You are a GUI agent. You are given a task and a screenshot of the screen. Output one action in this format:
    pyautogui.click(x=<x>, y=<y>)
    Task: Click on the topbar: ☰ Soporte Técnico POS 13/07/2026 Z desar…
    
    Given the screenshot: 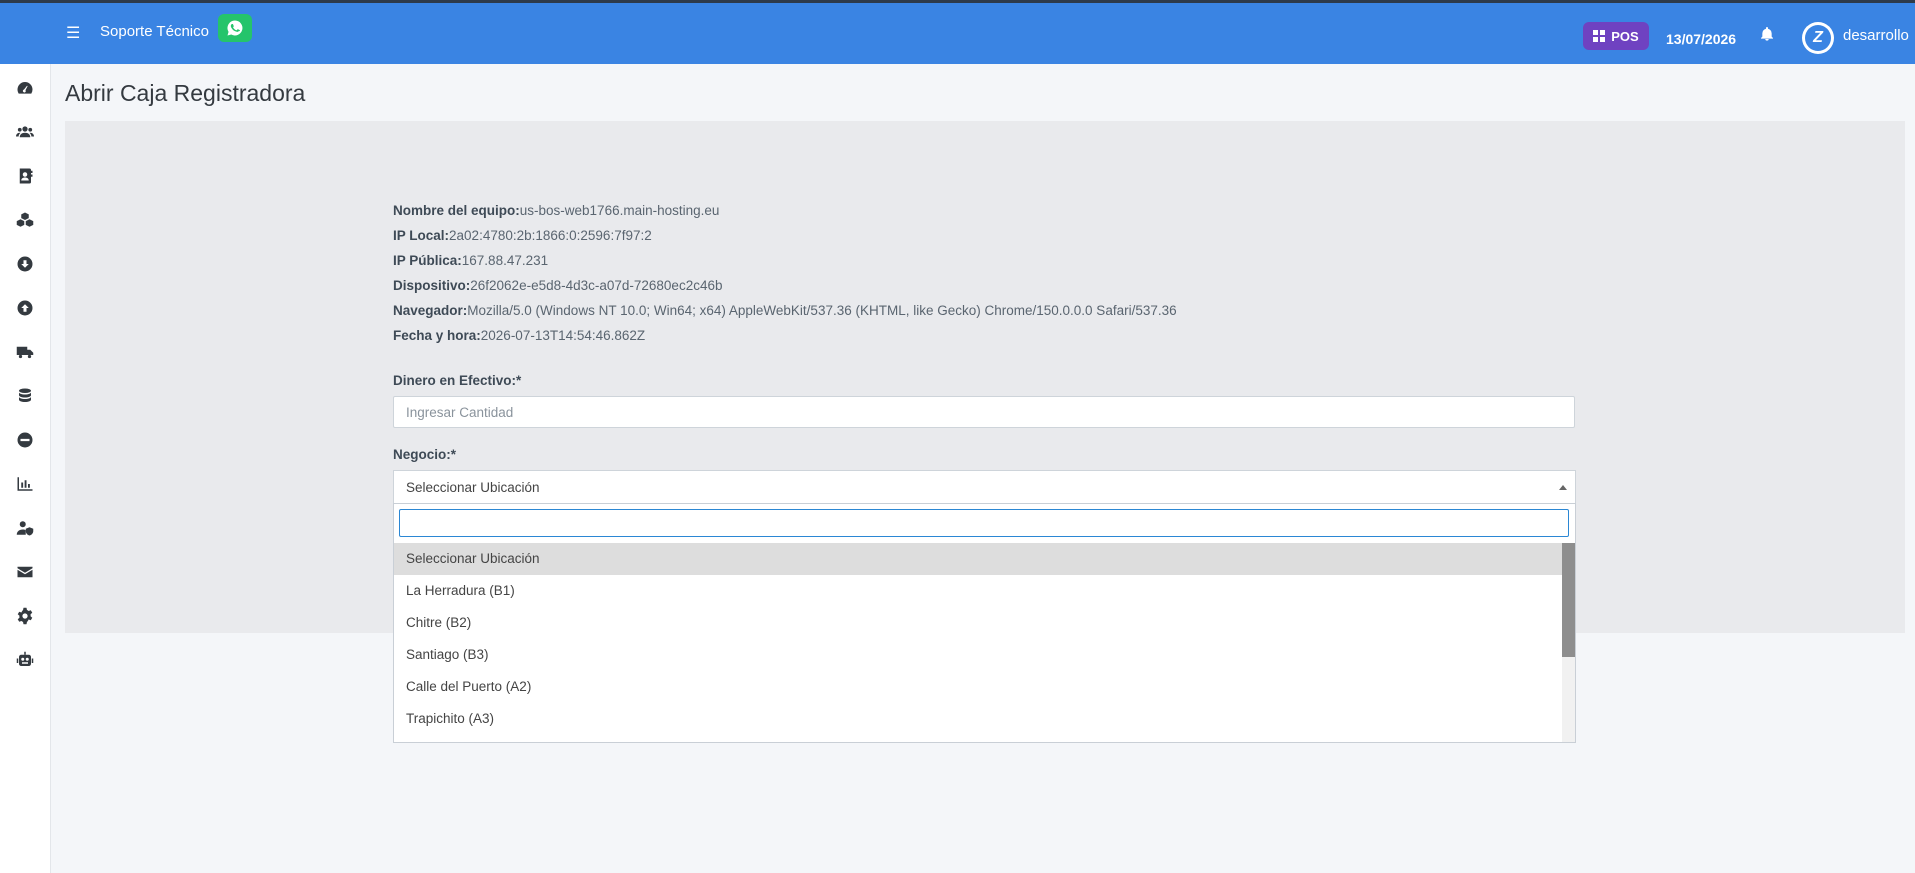 What is the action you would take?
    pyautogui.click(x=982, y=33)
    